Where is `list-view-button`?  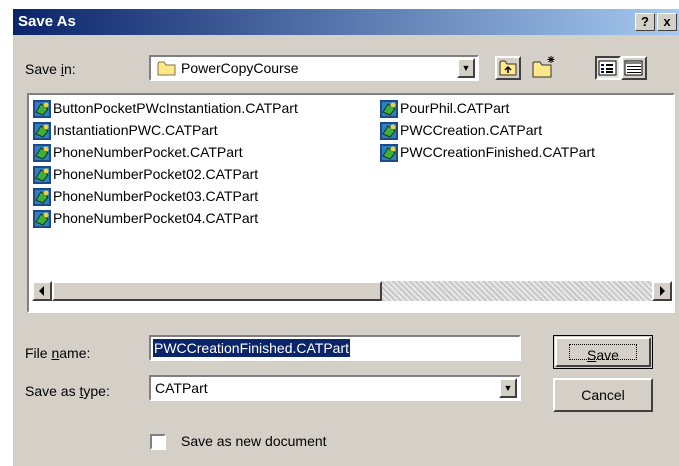
list-view-button is located at coordinates (608, 68).